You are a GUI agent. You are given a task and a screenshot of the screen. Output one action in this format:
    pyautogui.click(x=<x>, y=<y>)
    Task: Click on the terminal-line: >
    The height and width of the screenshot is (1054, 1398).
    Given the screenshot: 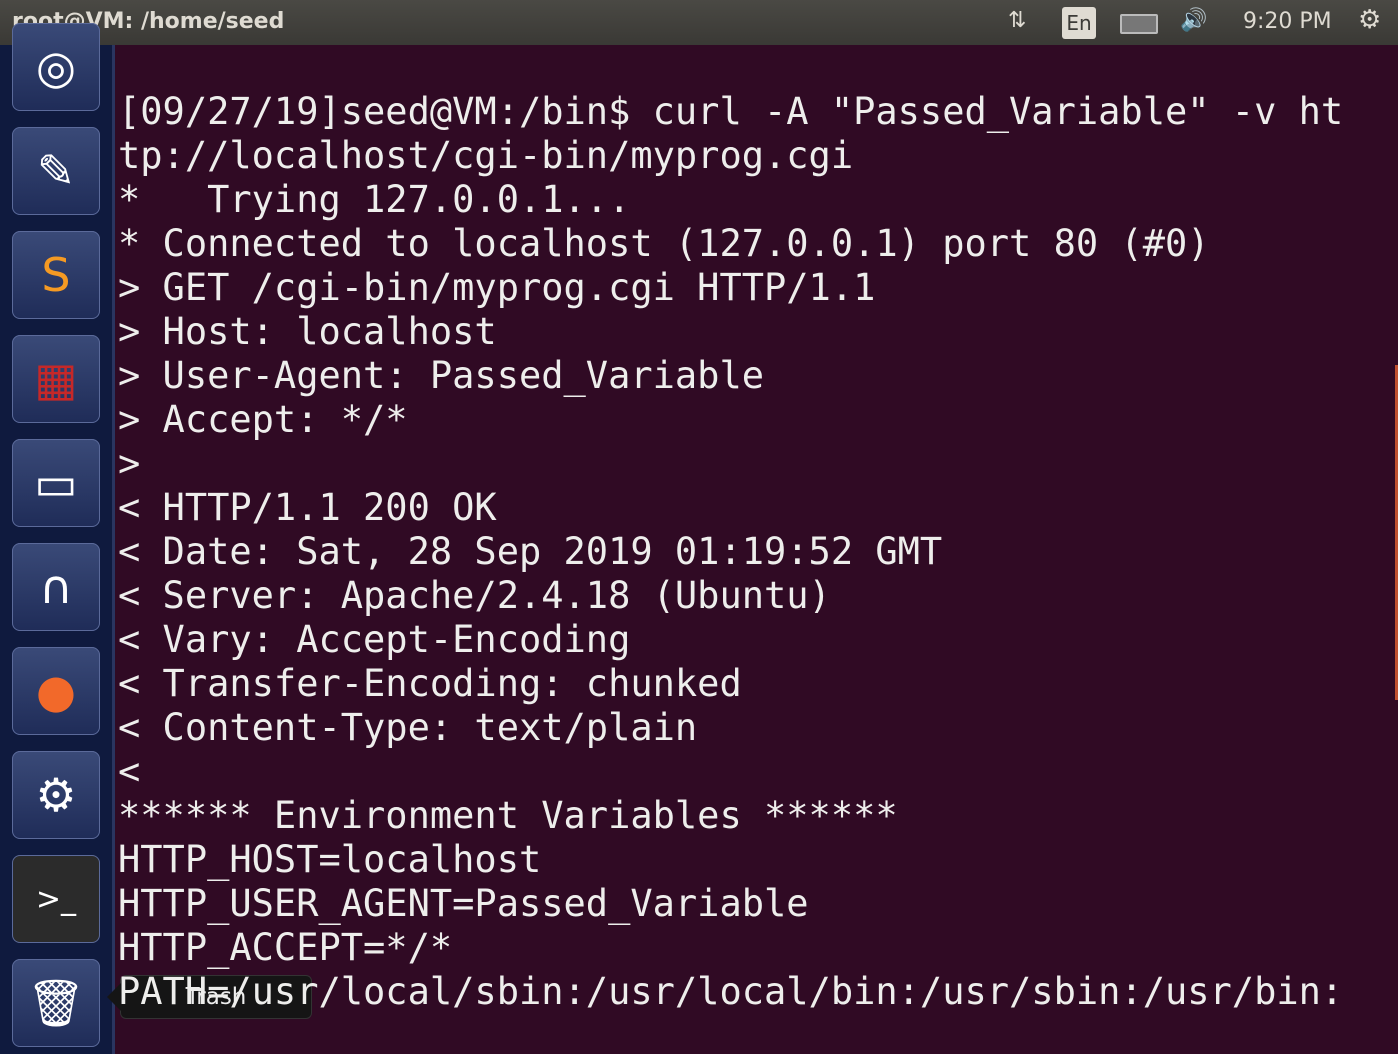 What is the action you would take?
    pyautogui.click(x=129, y=463)
    